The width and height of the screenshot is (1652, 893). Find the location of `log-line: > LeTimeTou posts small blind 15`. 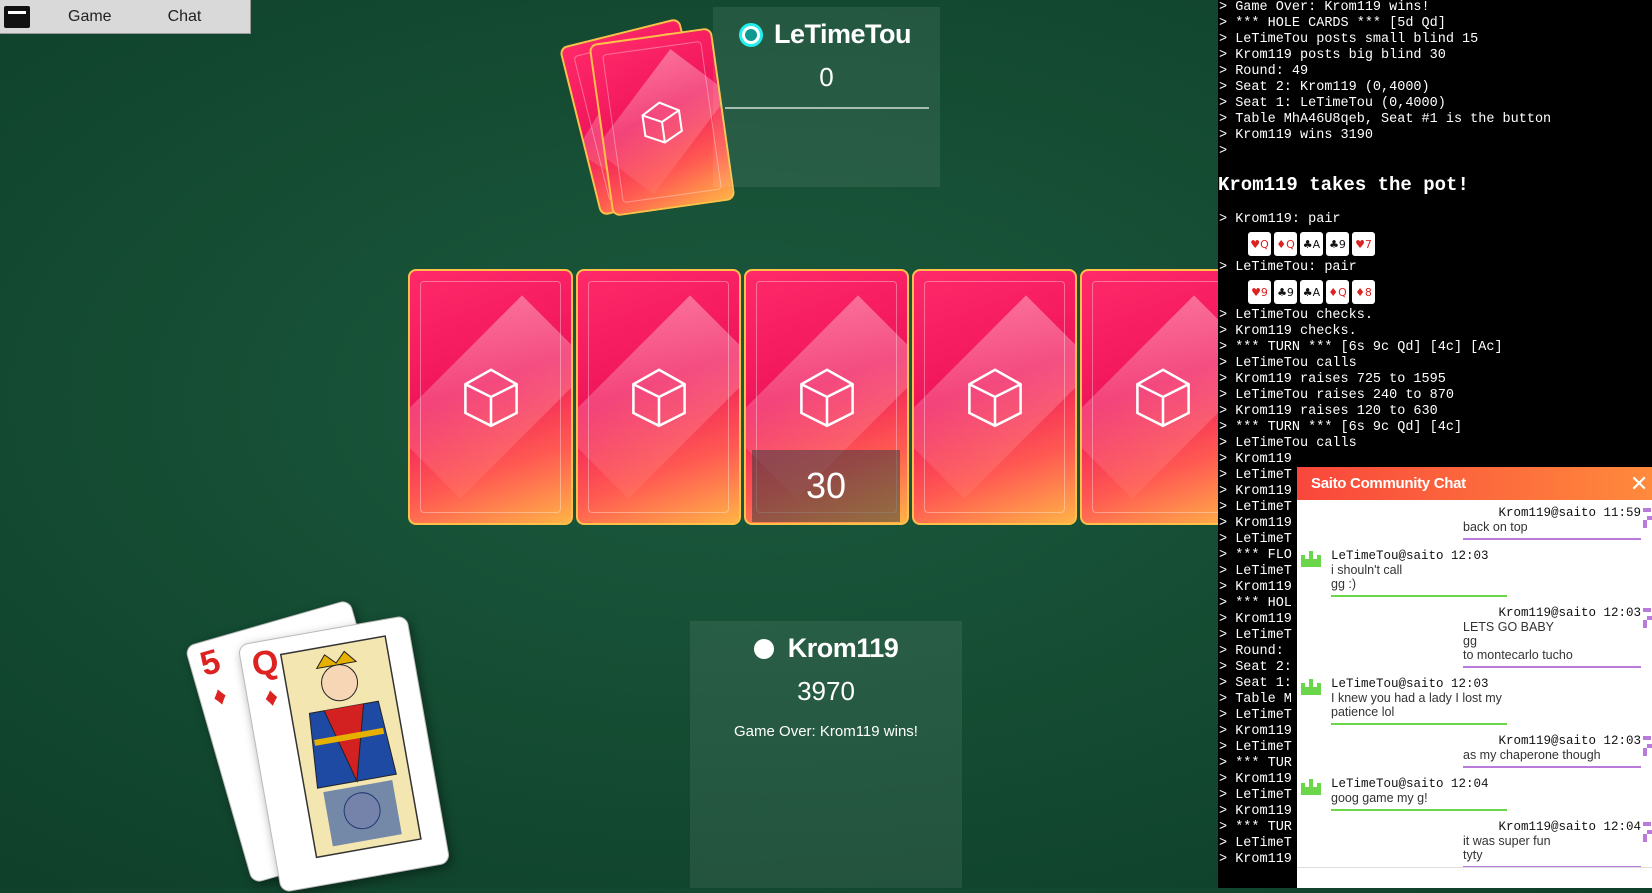

log-line: > LeTimeTou posts small blind 15 is located at coordinates (1349, 39).